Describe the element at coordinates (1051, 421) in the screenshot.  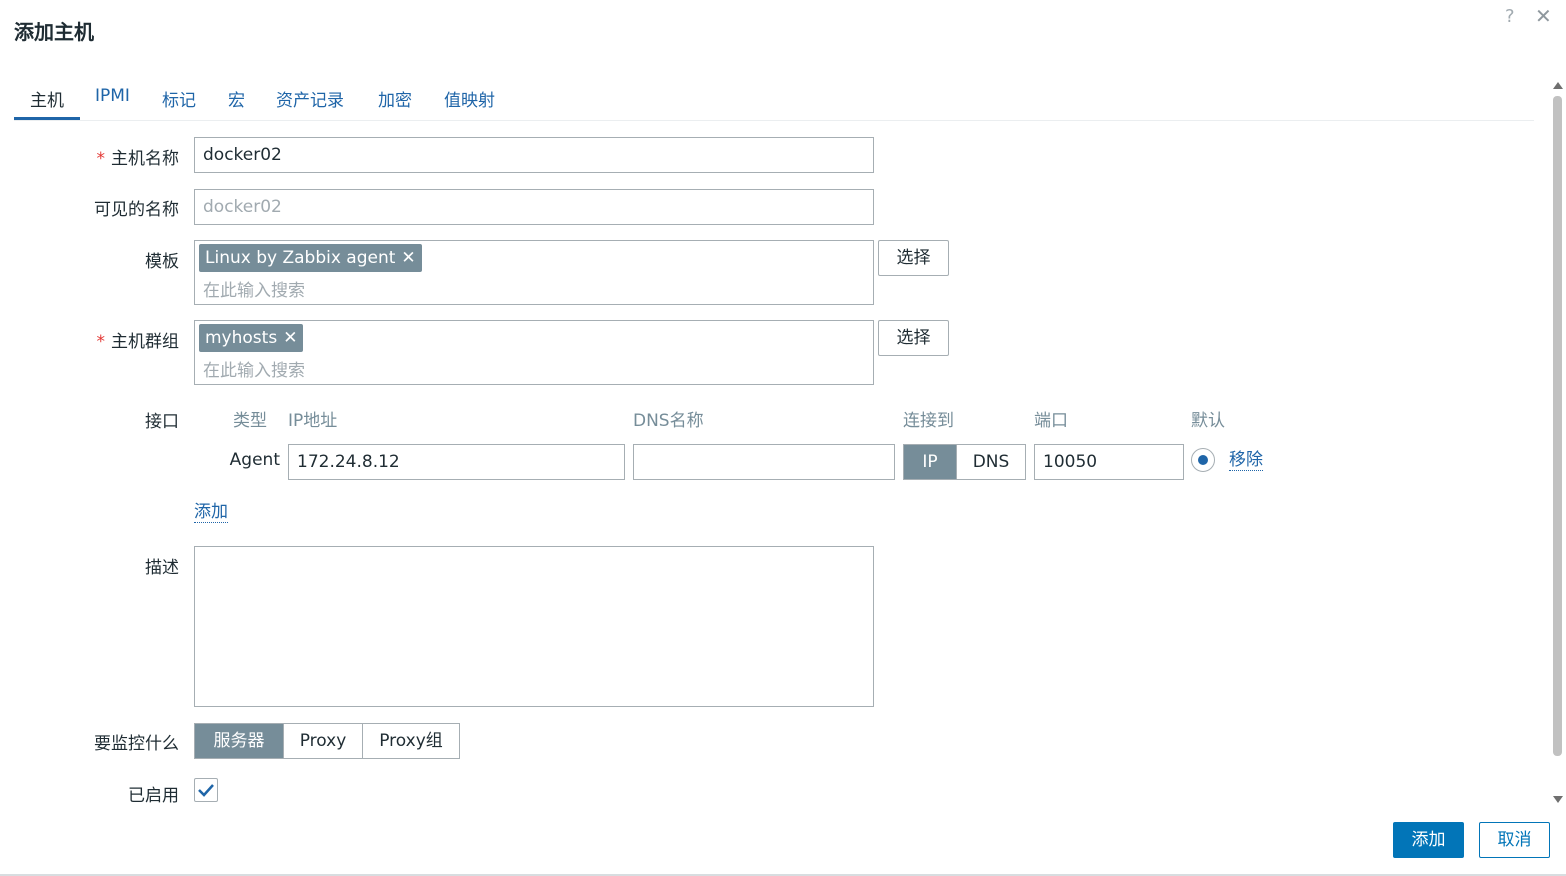
I see `interface-port-header: 端口` at that location.